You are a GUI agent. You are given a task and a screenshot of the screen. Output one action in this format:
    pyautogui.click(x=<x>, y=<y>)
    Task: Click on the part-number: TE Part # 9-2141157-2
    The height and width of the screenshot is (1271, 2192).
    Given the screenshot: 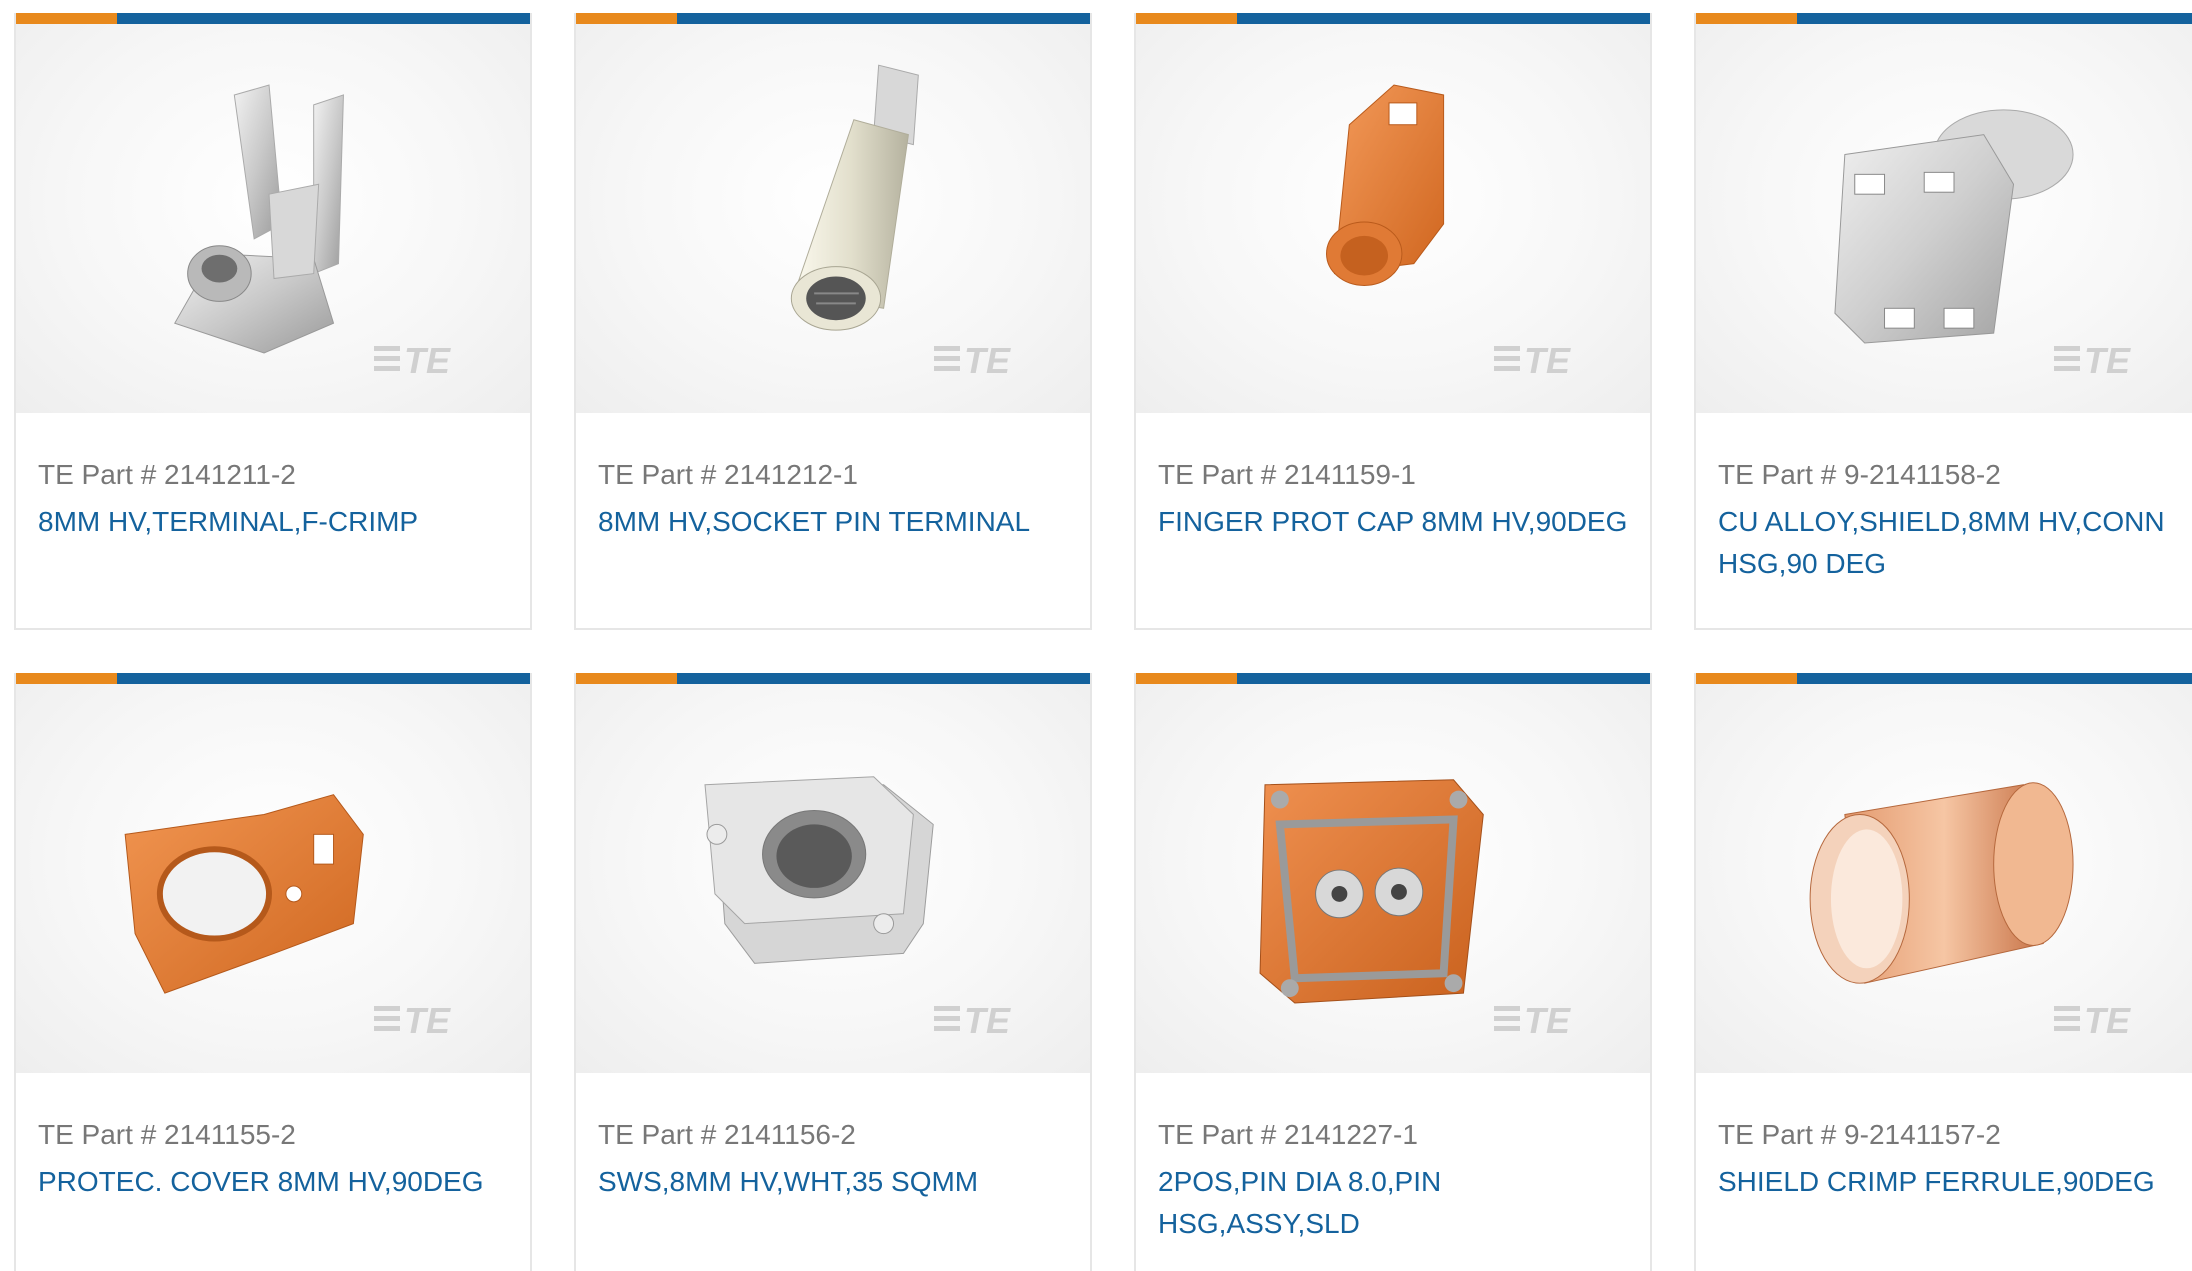 What is the action you would take?
    pyautogui.click(x=1859, y=1134)
    